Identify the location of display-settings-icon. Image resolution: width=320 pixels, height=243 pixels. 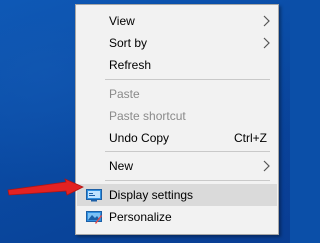
(94, 195).